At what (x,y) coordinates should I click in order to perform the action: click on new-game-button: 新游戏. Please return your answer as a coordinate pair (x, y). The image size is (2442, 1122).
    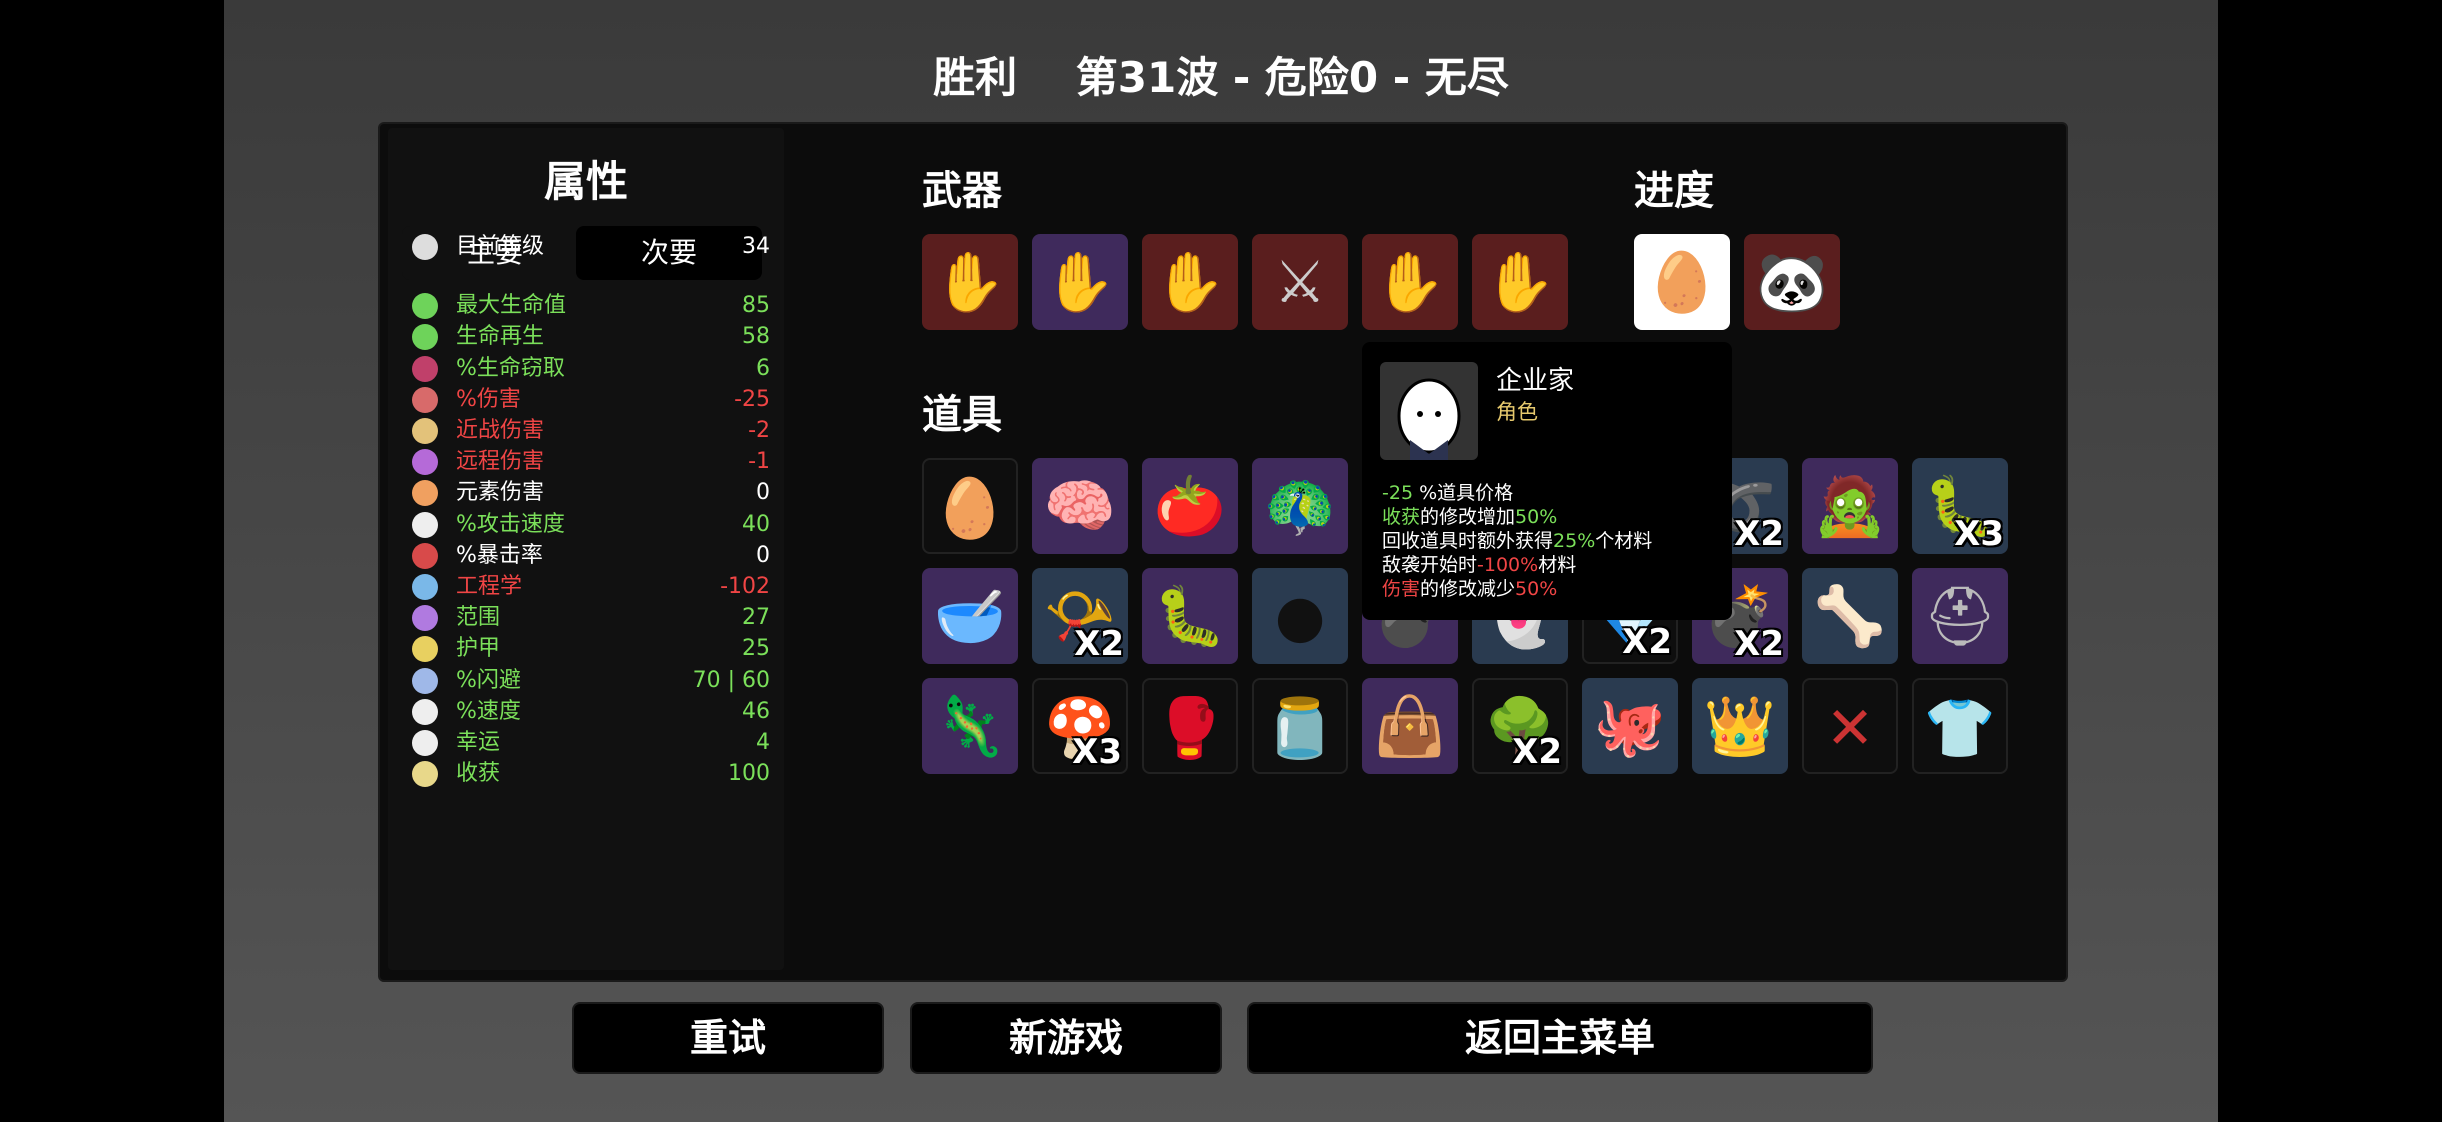
    Looking at the image, I should click on (1066, 1038).